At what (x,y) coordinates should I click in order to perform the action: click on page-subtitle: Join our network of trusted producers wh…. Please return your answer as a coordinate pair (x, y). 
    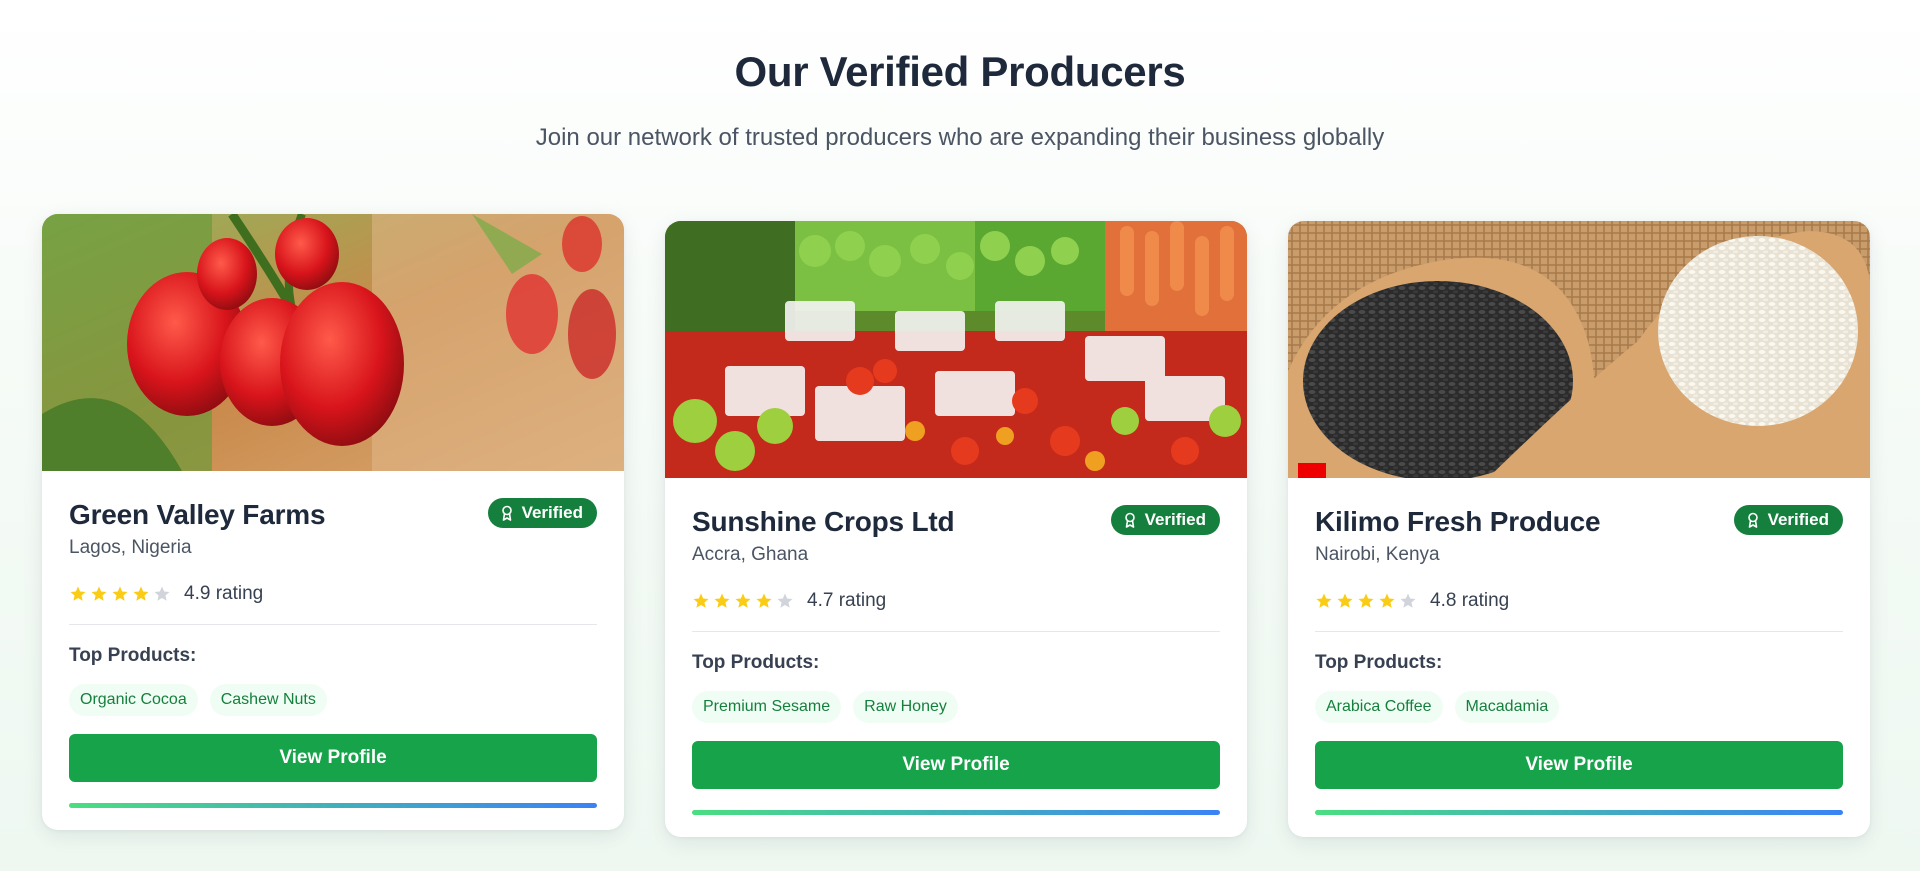
    Looking at the image, I should click on (960, 137).